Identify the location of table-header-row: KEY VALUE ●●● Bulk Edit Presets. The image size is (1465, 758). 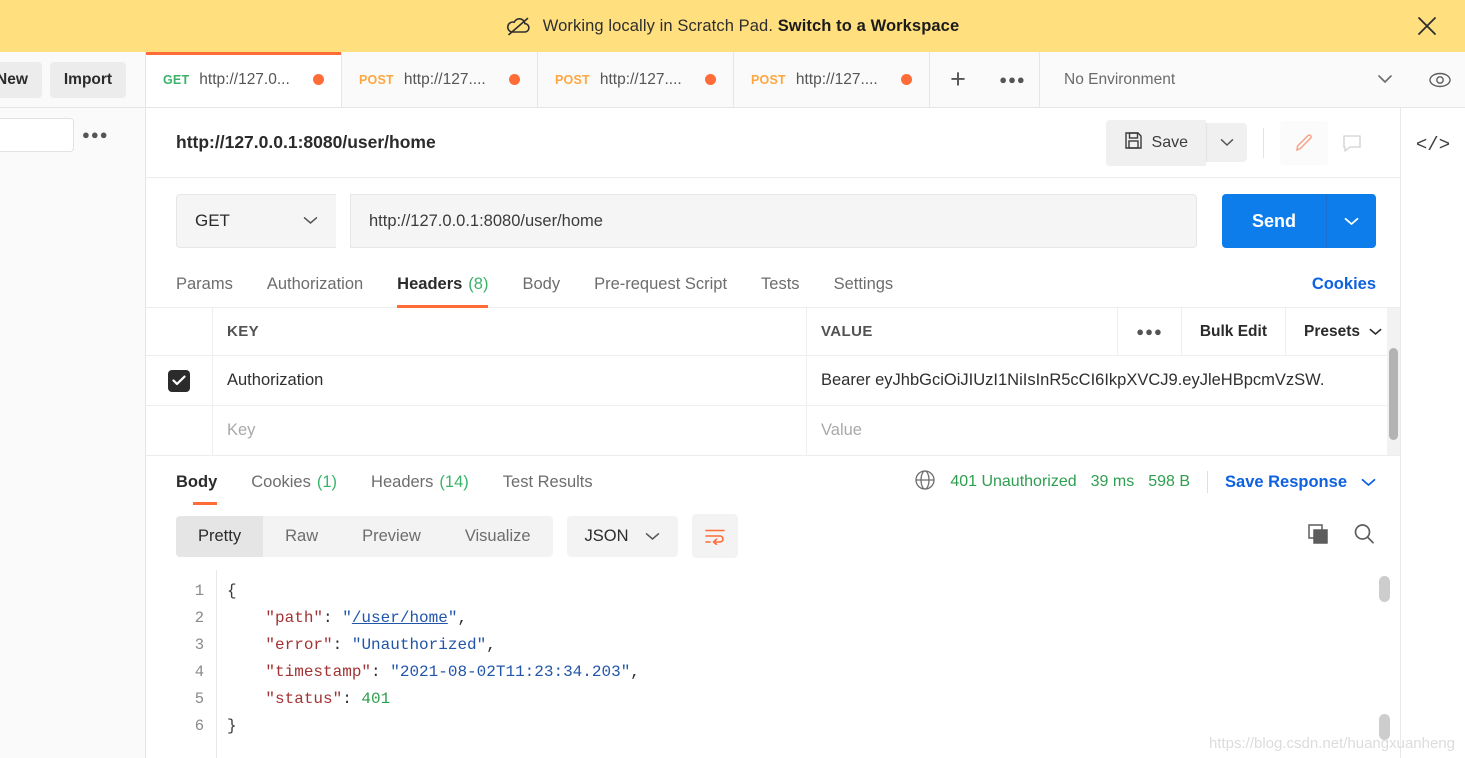
(773, 332).